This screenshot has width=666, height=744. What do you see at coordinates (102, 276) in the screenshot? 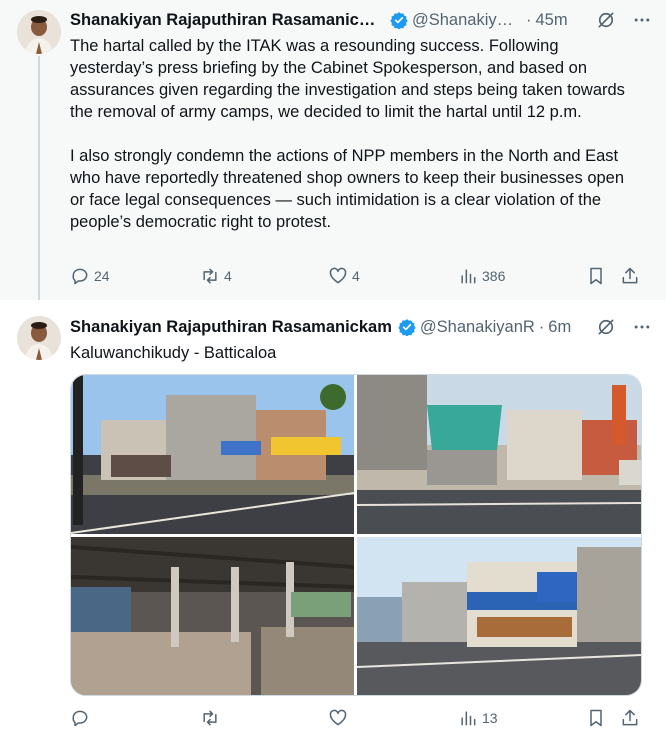
I see `reply-count: 24` at bounding box center [102, 276].